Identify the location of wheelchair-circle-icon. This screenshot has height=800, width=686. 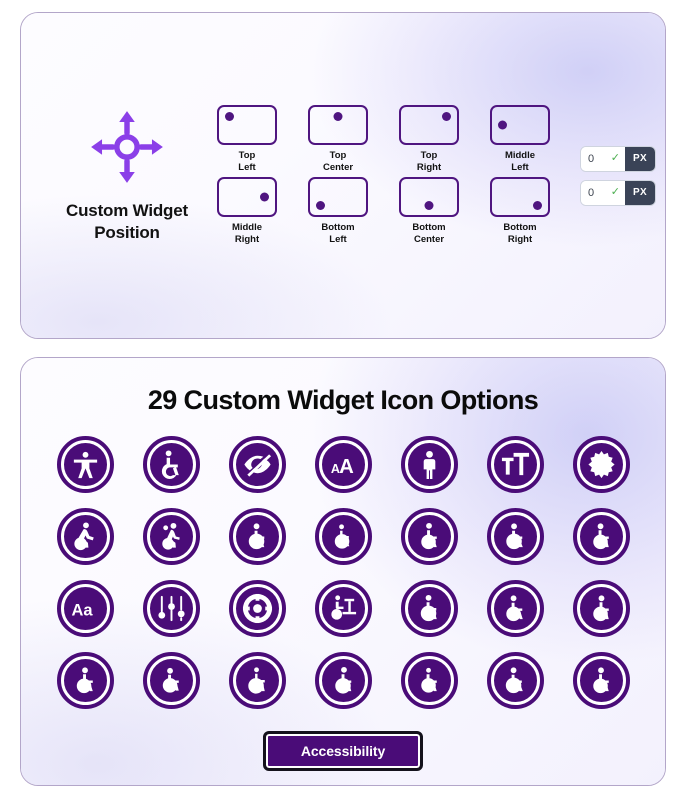
(171, 464).